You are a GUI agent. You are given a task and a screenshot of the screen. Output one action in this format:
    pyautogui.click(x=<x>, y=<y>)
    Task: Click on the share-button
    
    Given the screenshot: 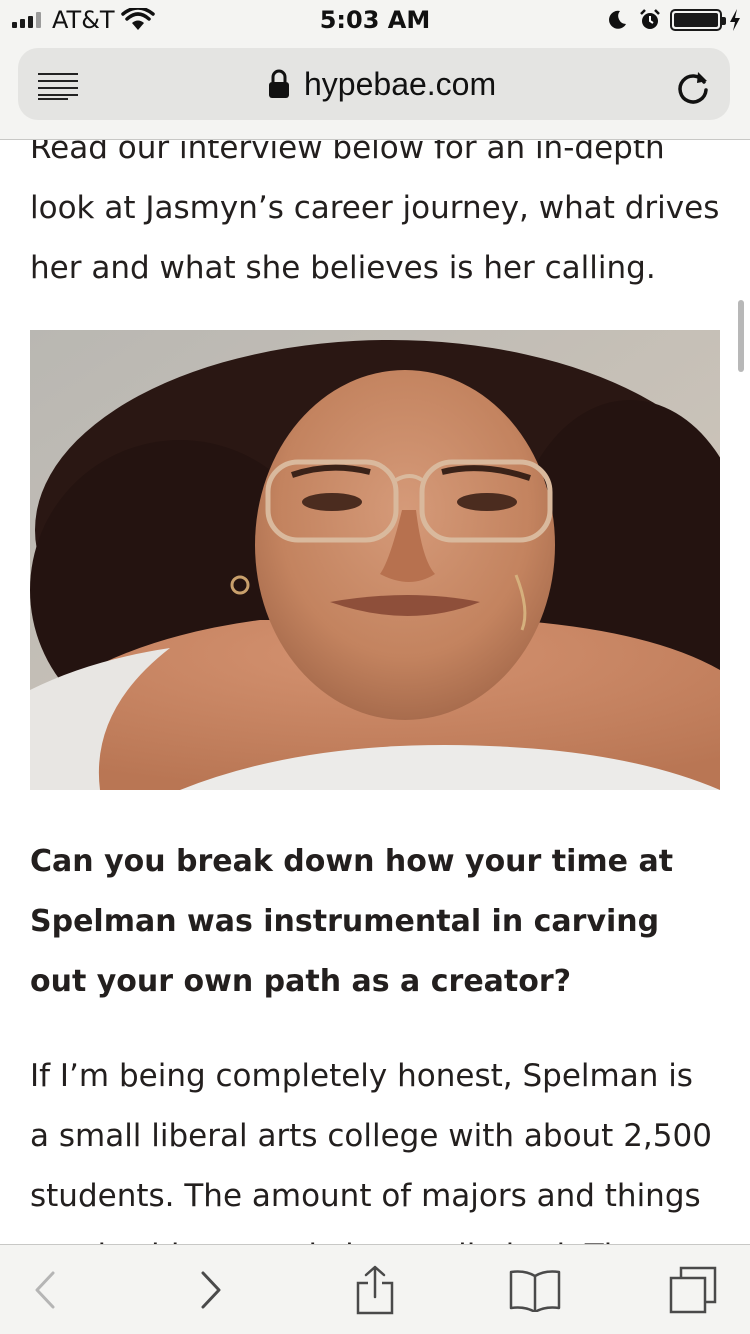 What is the action you would take?
    pyautogui.click(x=375, y=1289)
    